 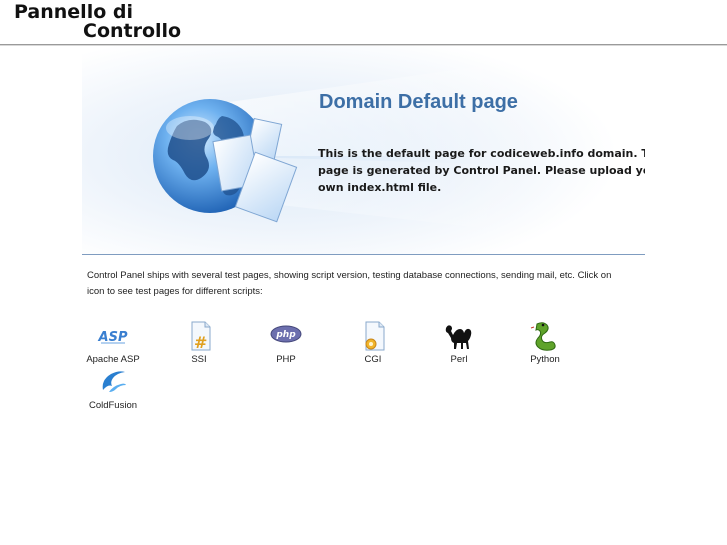 What do you see at coordinates (363, 44) in the screenshot?
I see `header-divider` at bounding box center [363, 44].